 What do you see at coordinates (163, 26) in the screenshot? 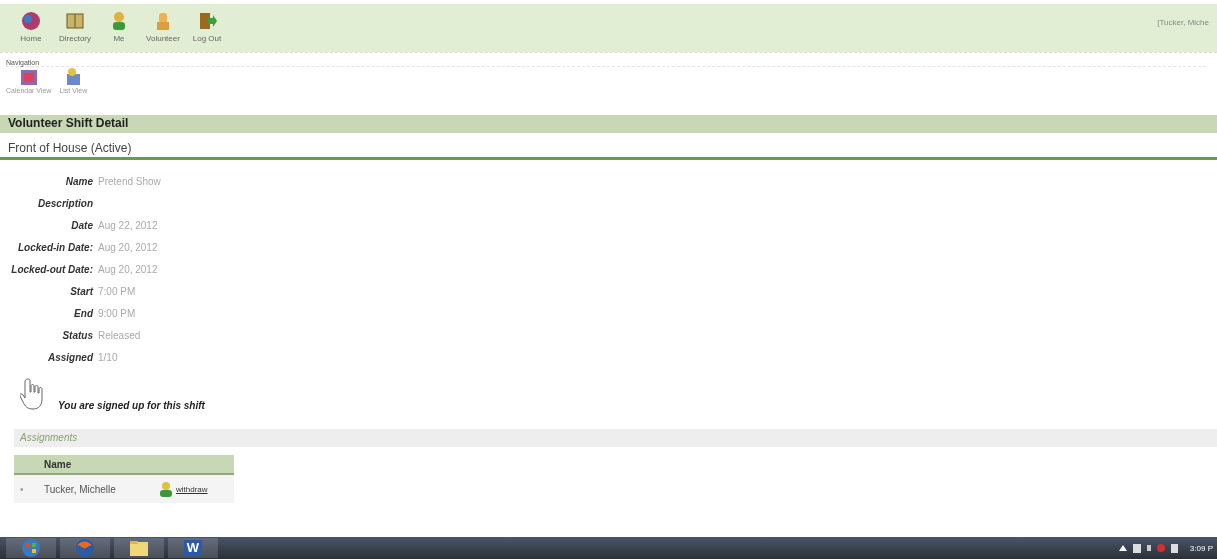
I see `toolbar-button: Volunteer` at bounding box center [163, 26].